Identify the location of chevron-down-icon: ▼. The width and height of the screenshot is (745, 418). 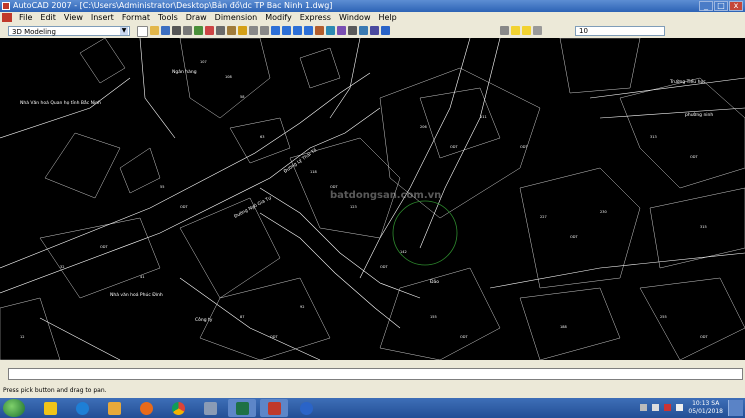
(124, 31).